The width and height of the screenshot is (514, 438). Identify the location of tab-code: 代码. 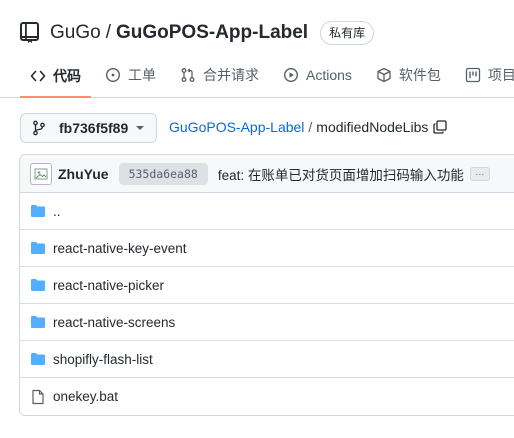
(55, 76).